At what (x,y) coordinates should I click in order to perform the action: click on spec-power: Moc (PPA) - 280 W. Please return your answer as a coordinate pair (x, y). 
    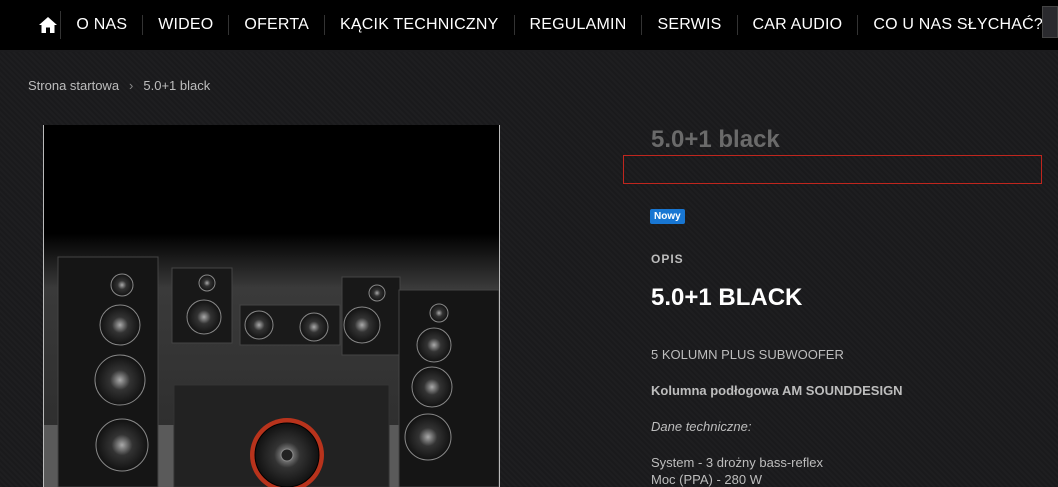
    Looking at the image, I should click on (707, 479).